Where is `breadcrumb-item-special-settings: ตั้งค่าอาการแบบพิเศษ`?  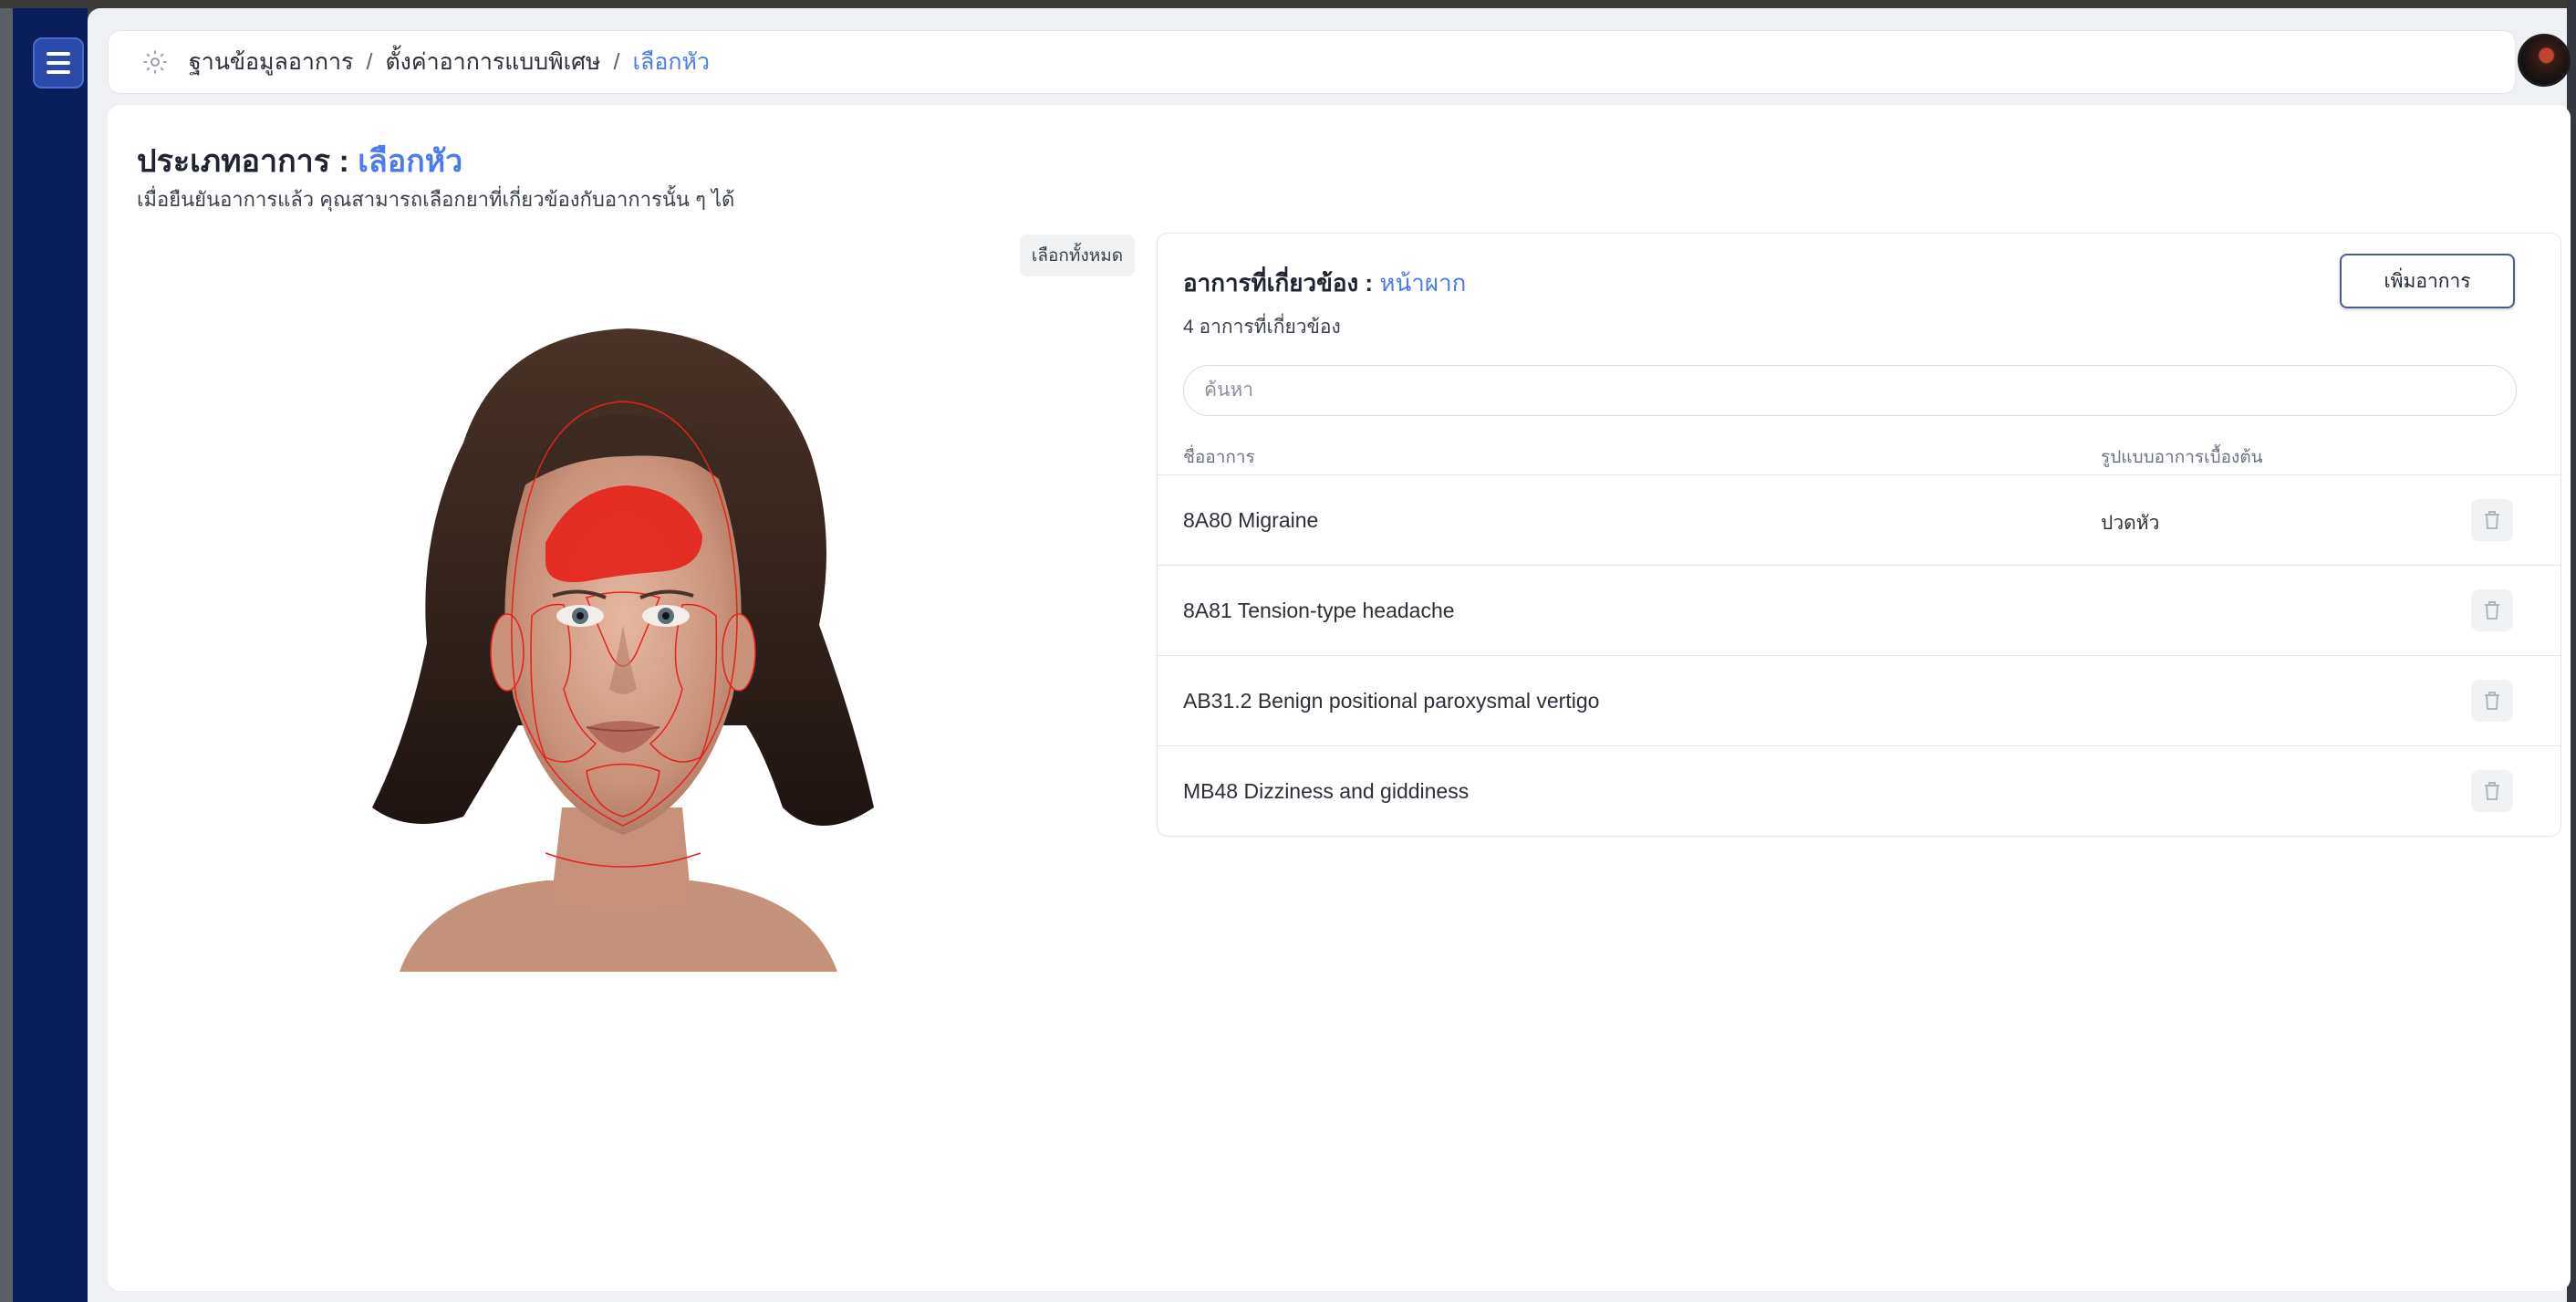 breadcrumb-item-special-settings: ตั้งค่าอาการแบบพิเศษ is located at coordinates (493, 62).